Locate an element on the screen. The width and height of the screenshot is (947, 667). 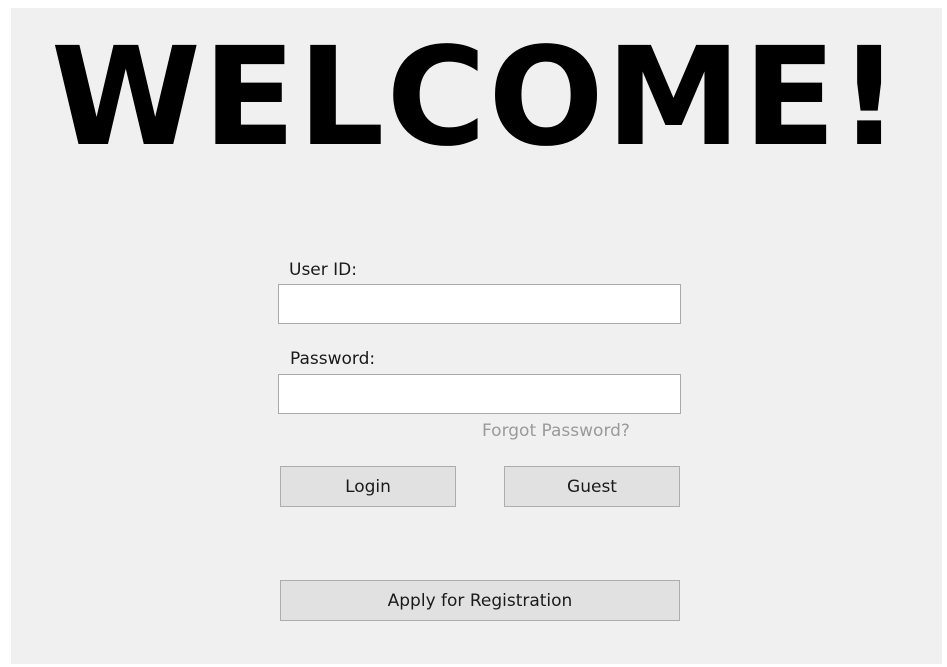
password-input is located at coordinates (479, 394).